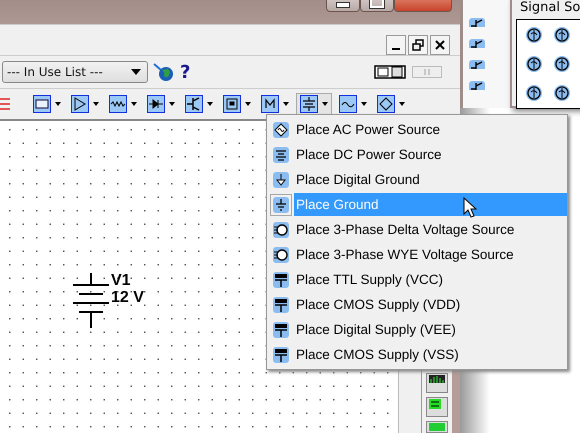  Describe the element at coordinates (437, 383) in the screenshot. I see `spectrum-analyzer-icon` at that location.